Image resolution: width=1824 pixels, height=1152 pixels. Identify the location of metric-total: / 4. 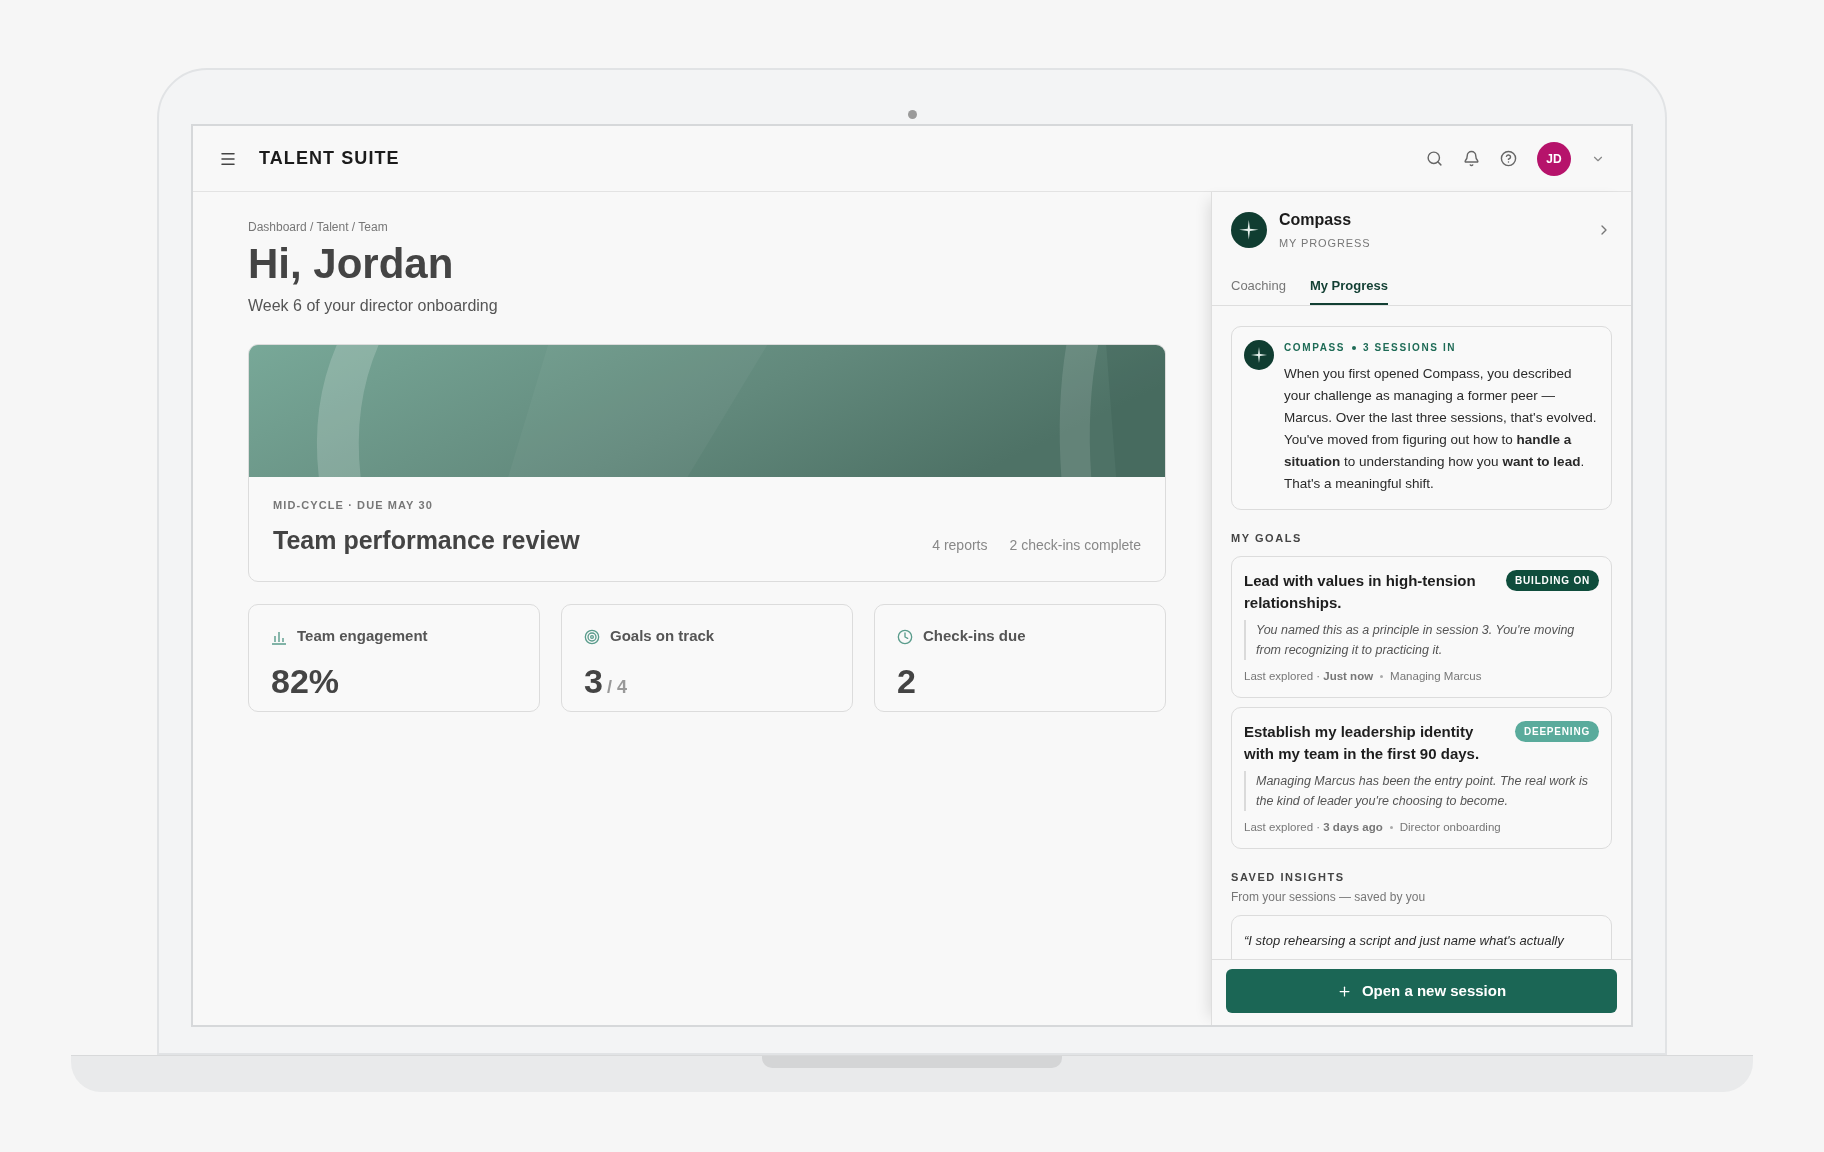
(616, 687).